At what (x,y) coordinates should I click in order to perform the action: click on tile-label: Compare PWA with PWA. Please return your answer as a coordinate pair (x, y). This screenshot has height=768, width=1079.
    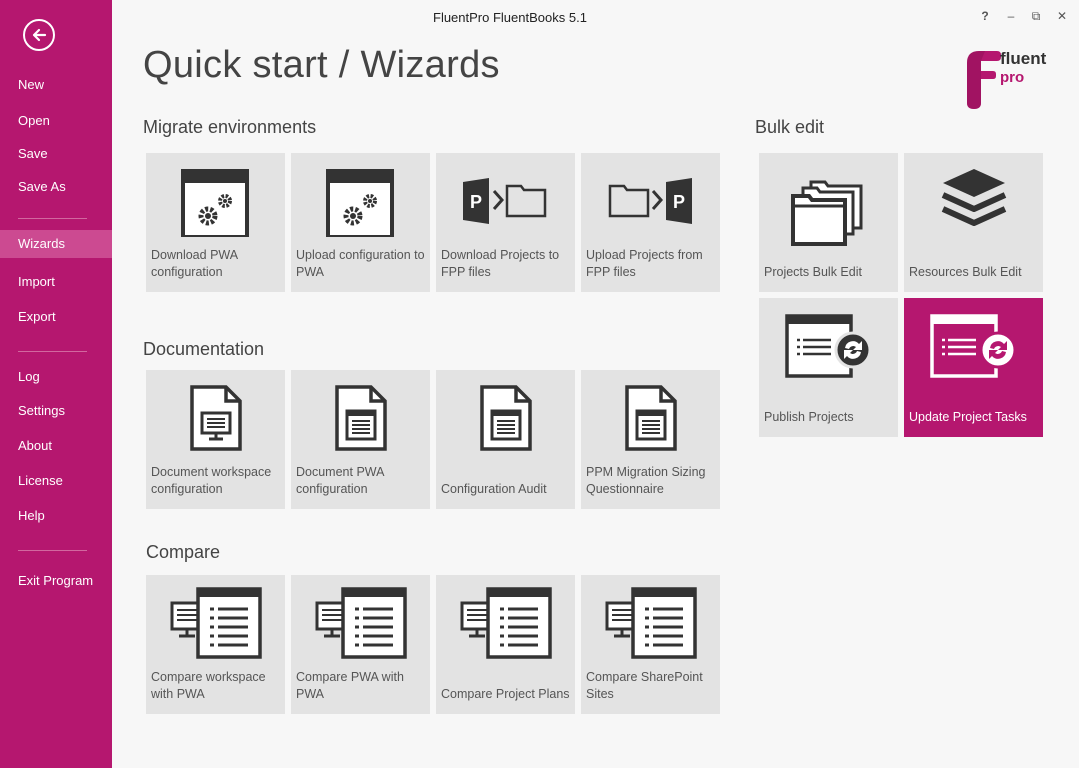
    Looking at the image, I should click on (350, 685).